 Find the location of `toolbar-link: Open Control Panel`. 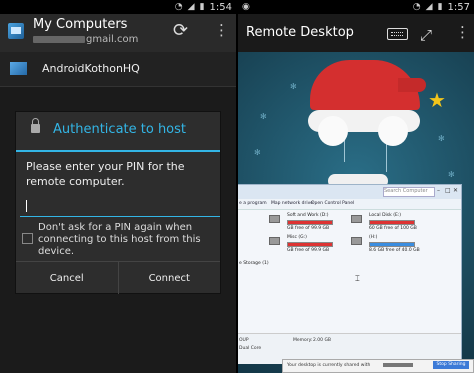

toolbar-link: Open Control Panel is located at coordinates (332, 203).